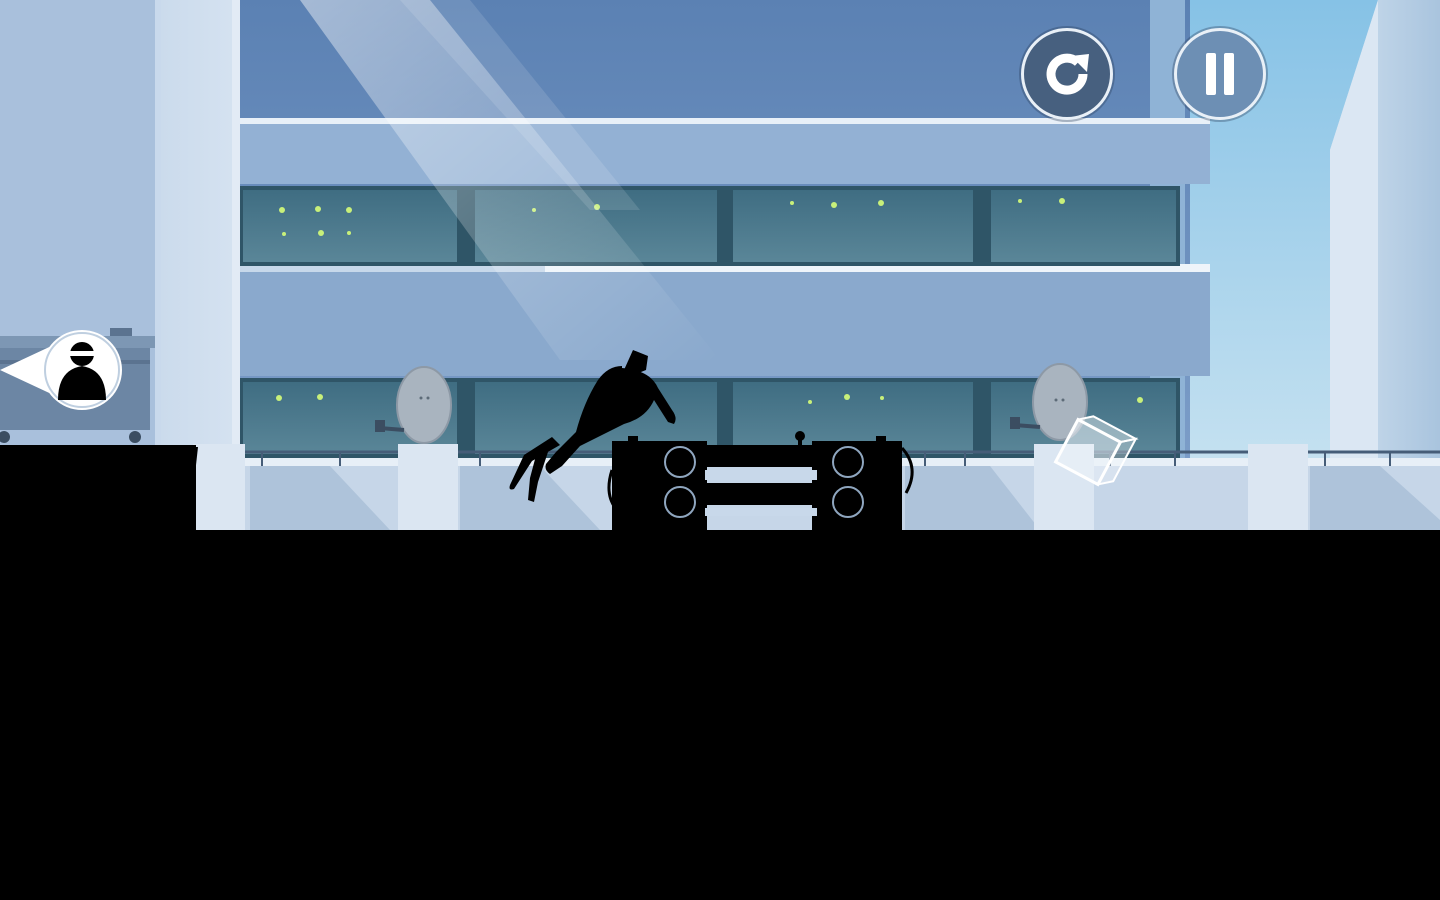 This screenshot has width=1440, height=900. What do you see at coordinates (82, 371) in the screenshot?
I see `hunter-silhouette-icon` at bounding box center [82, 371].